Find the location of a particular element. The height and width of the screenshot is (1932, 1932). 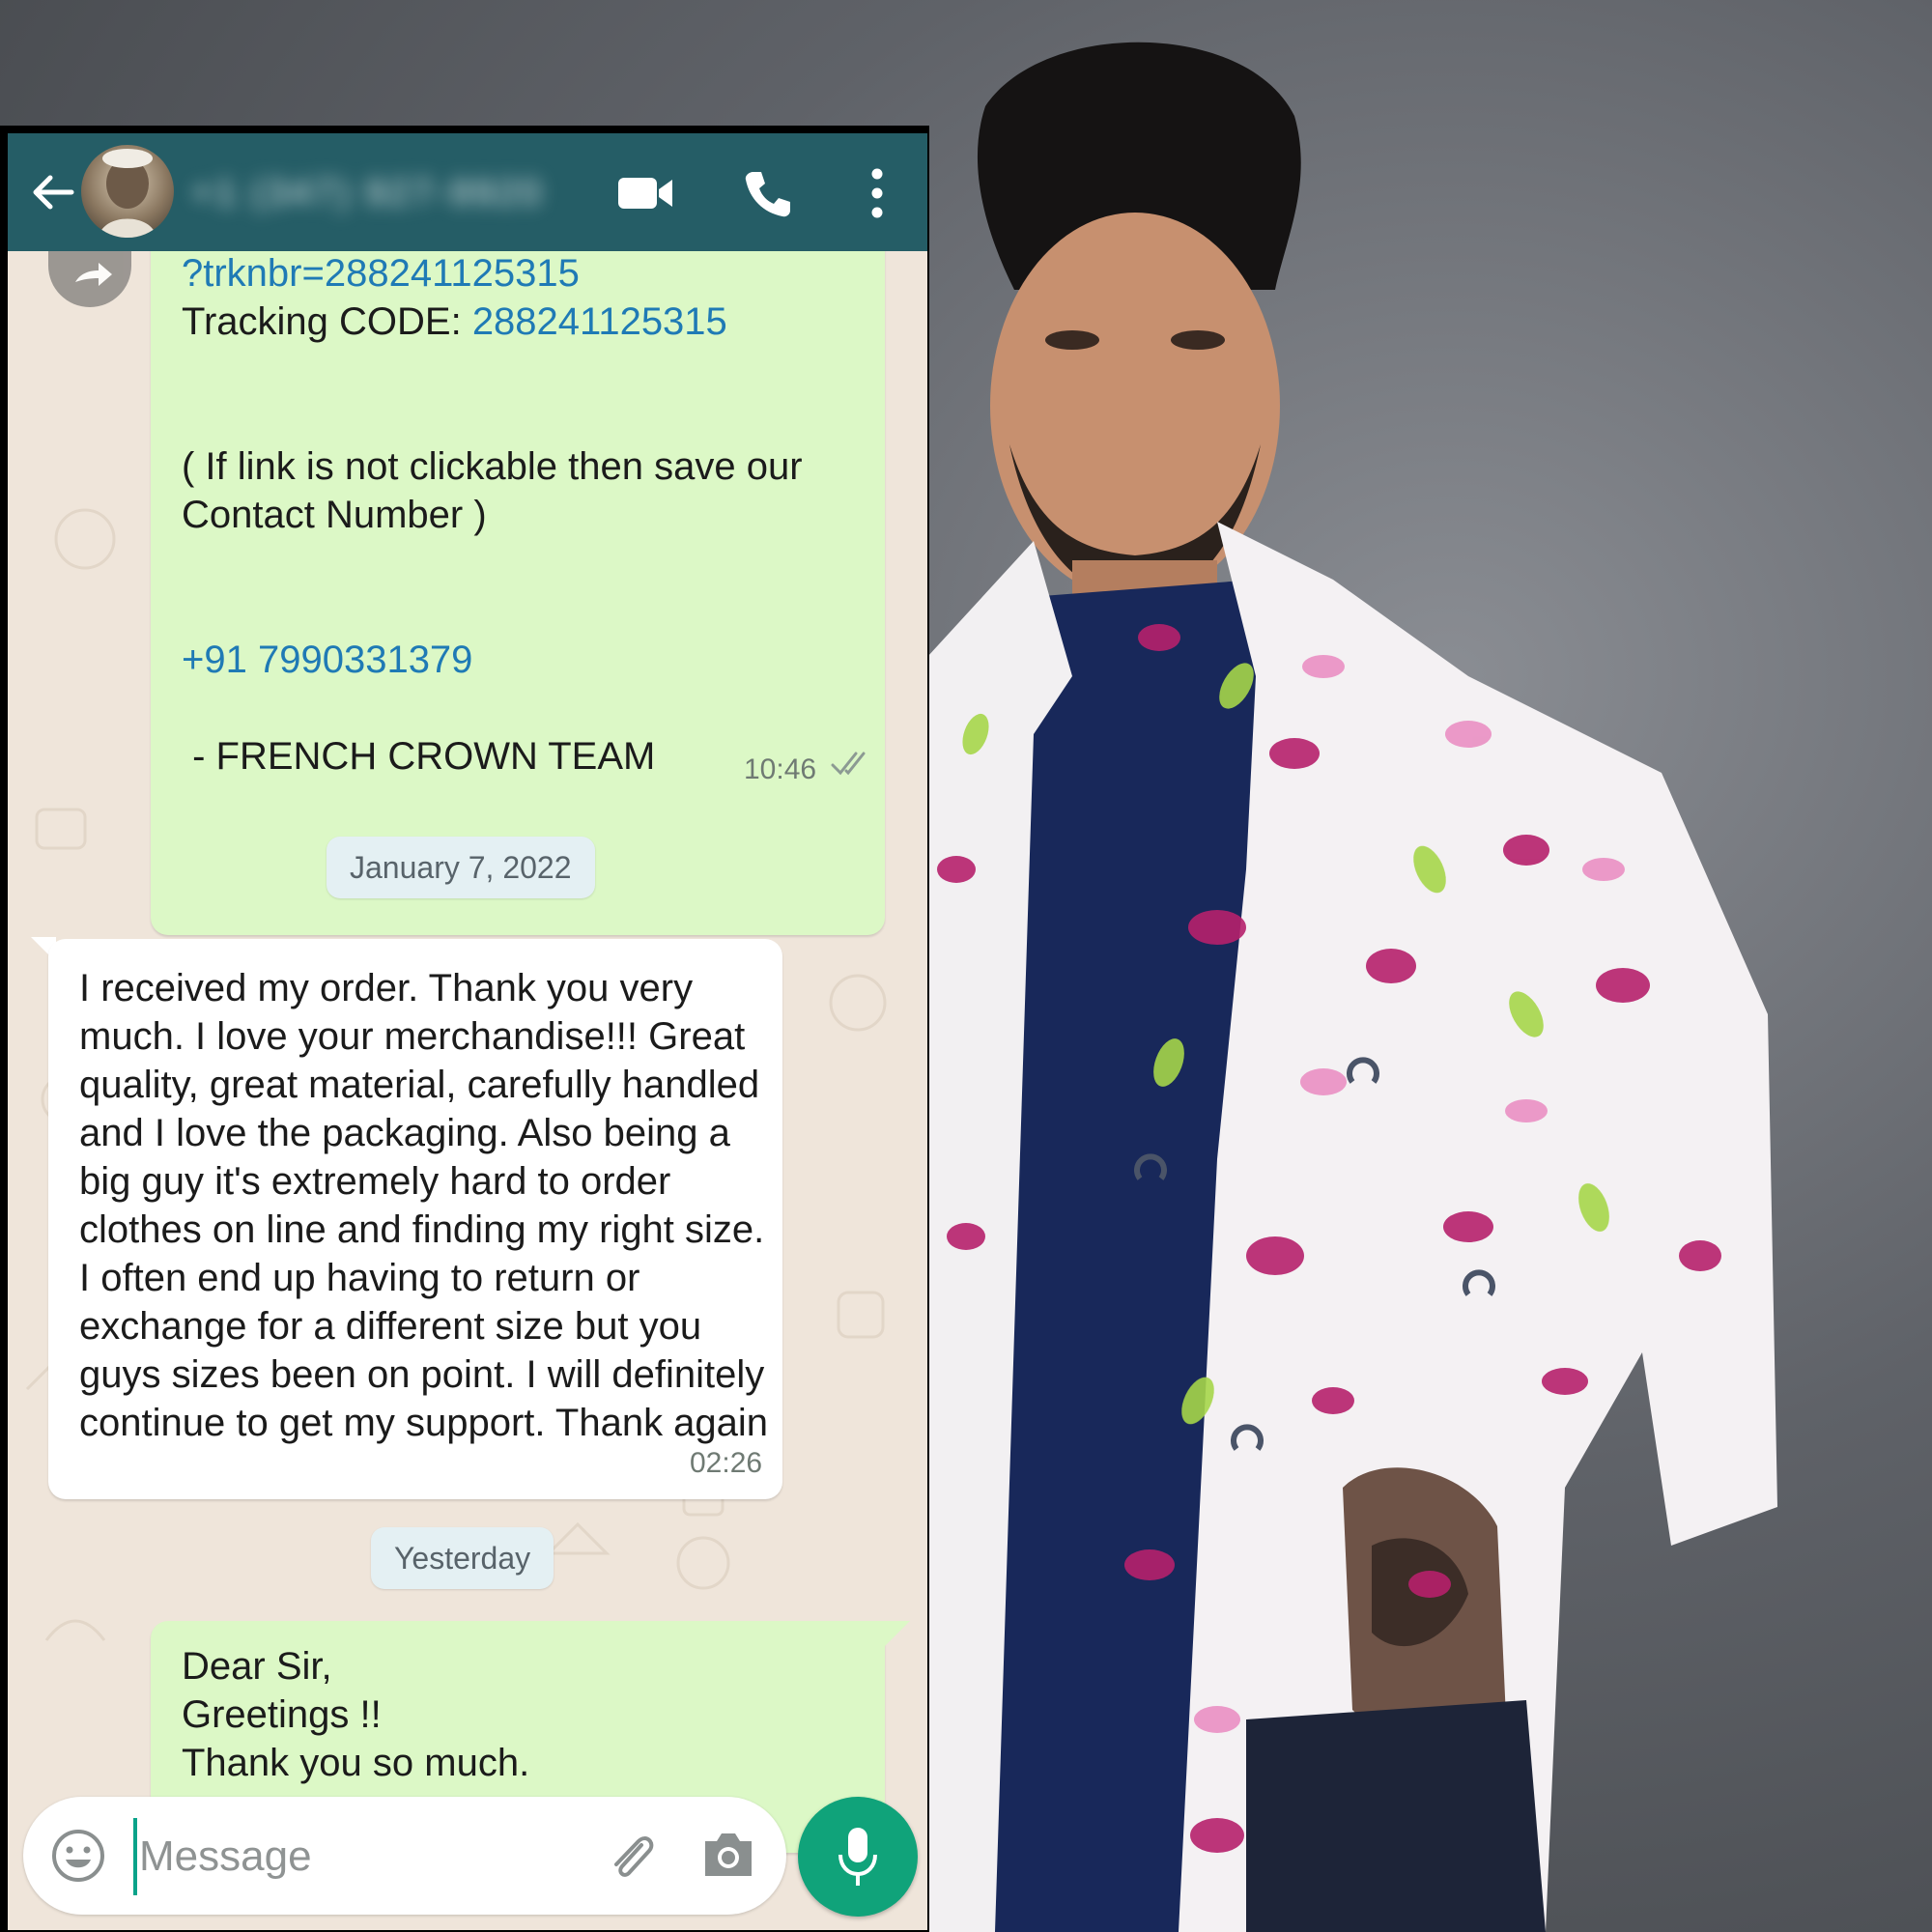

tracking-code-label: Tracking CODE: is located at coordinates (327, 321).